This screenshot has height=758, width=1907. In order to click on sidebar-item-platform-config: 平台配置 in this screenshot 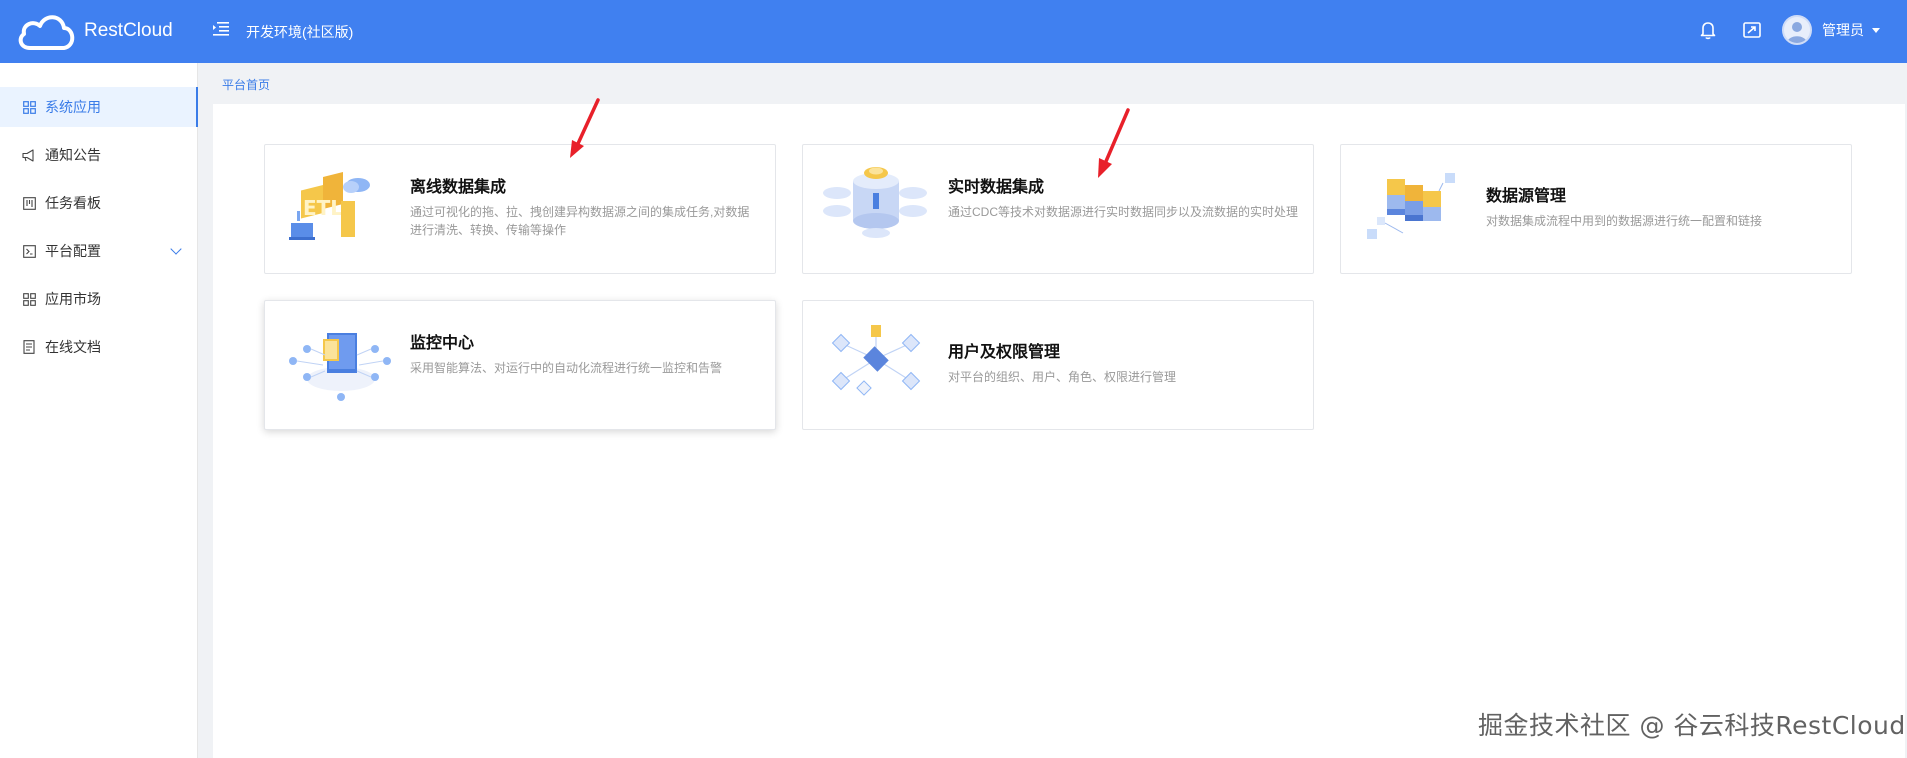, I will do `click(99, 251)`.